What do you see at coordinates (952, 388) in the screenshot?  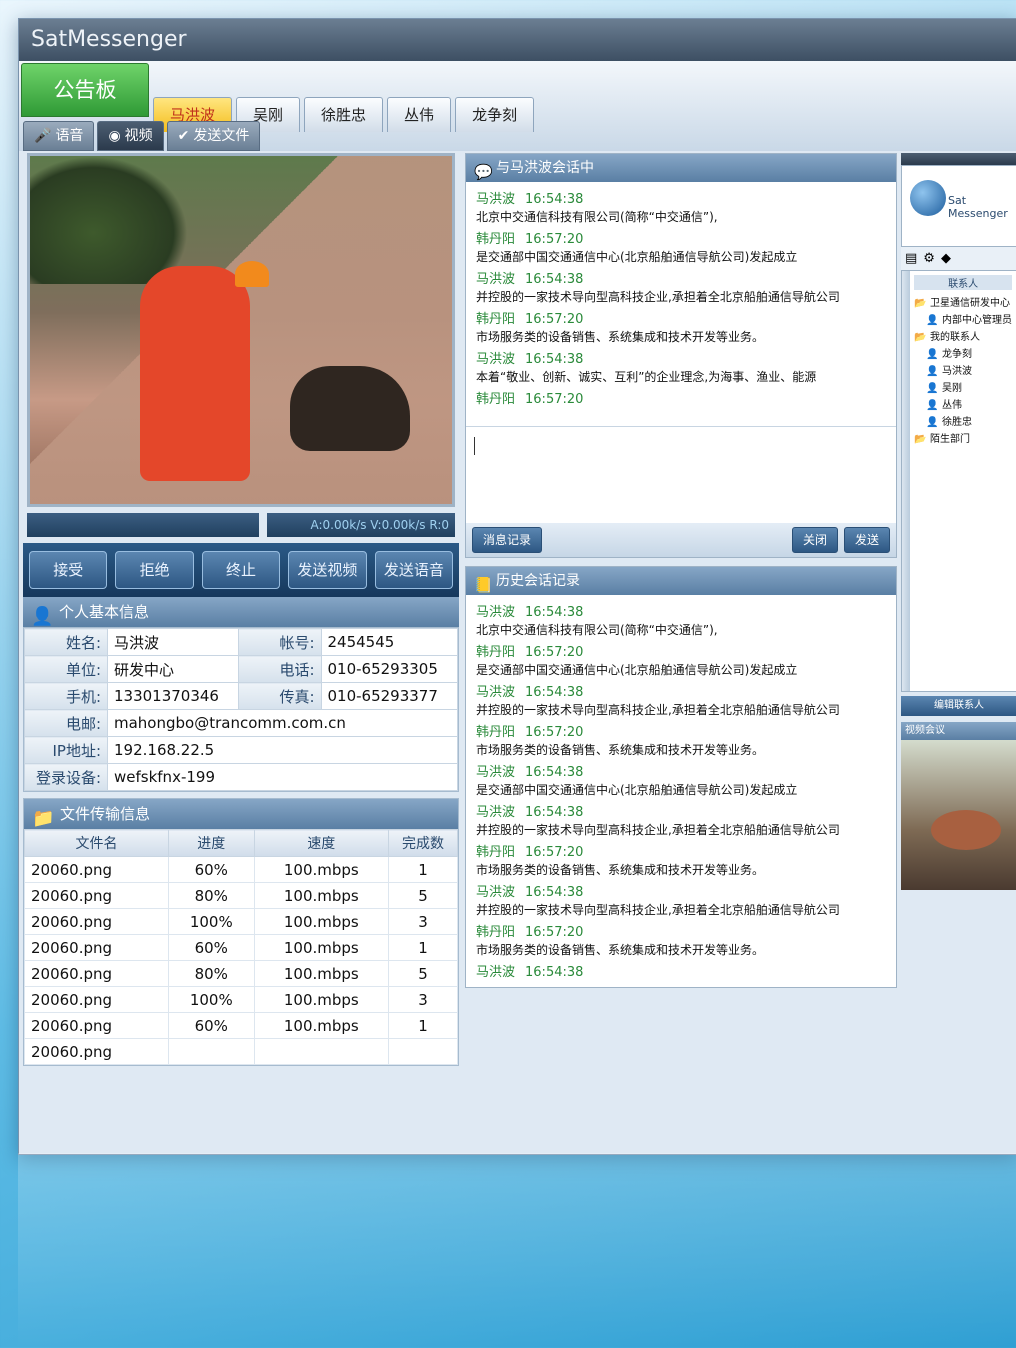 I see `tree-item-label: 吴刚` at bounding box center [952, 388].